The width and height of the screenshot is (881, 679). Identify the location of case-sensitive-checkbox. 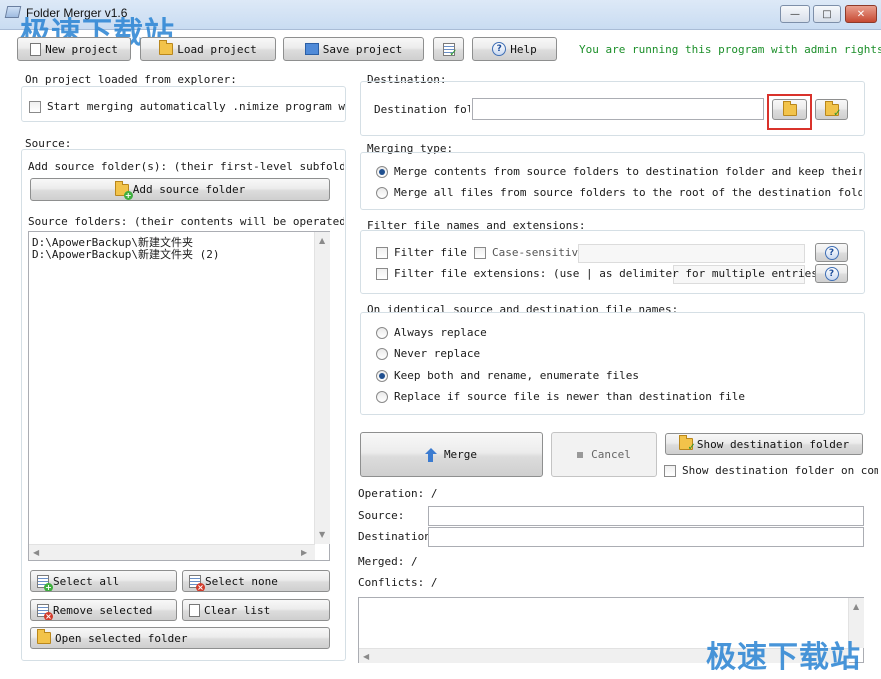
(480, 252).